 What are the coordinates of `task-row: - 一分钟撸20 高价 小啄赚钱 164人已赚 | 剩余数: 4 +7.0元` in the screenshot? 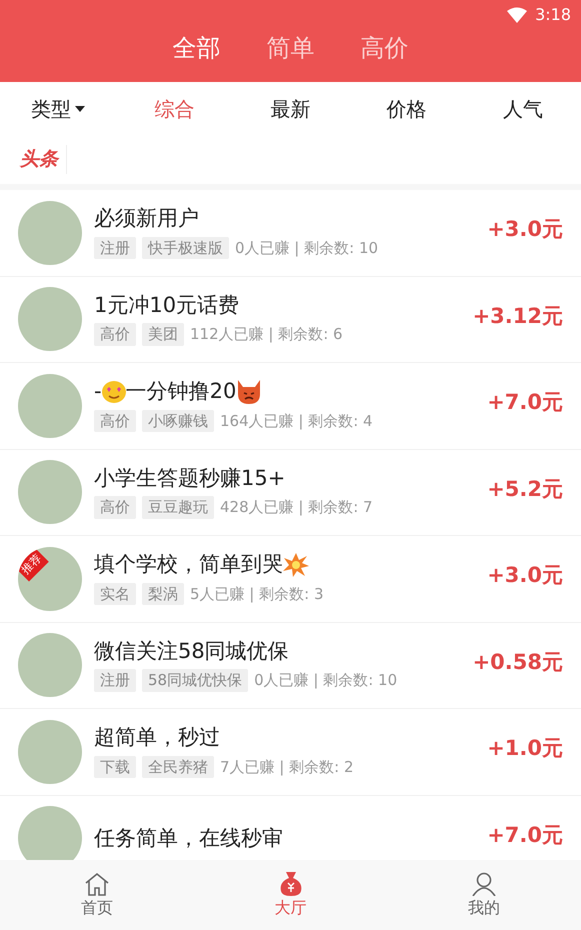 It's located at (290, 406).